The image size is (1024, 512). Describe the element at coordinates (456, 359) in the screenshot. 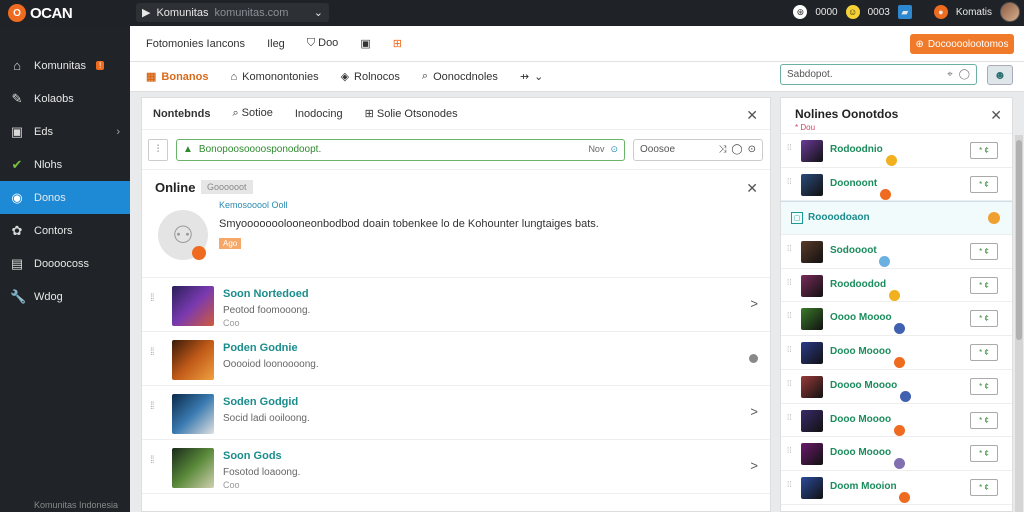

I see `list-item: ⁞⁞ Poden Godnie Ooooiod loonoooong.` at that location.